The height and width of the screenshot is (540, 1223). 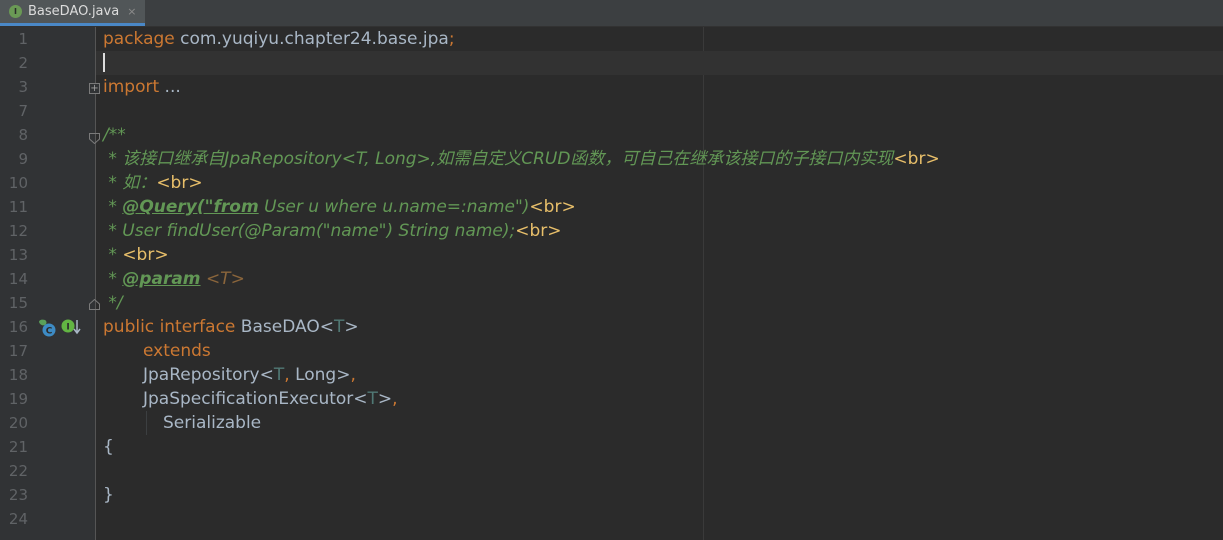 What do you see at coordinates (23, 87) in the screenshot?
I see `line-number: 3` at bounding box center [23, 87].